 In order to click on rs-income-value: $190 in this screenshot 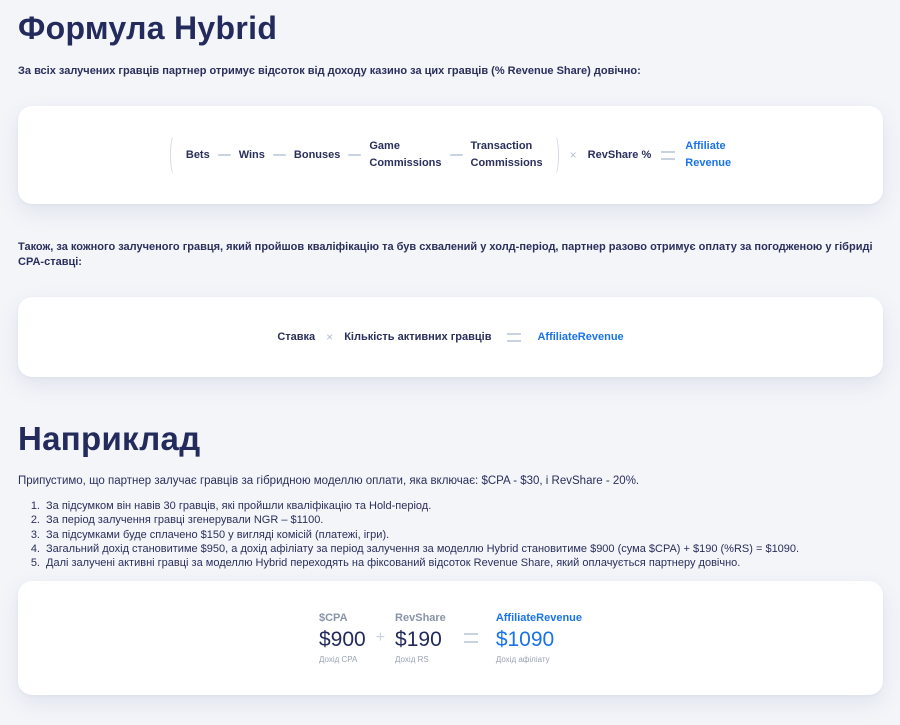, I will do `click(418, 639)`.